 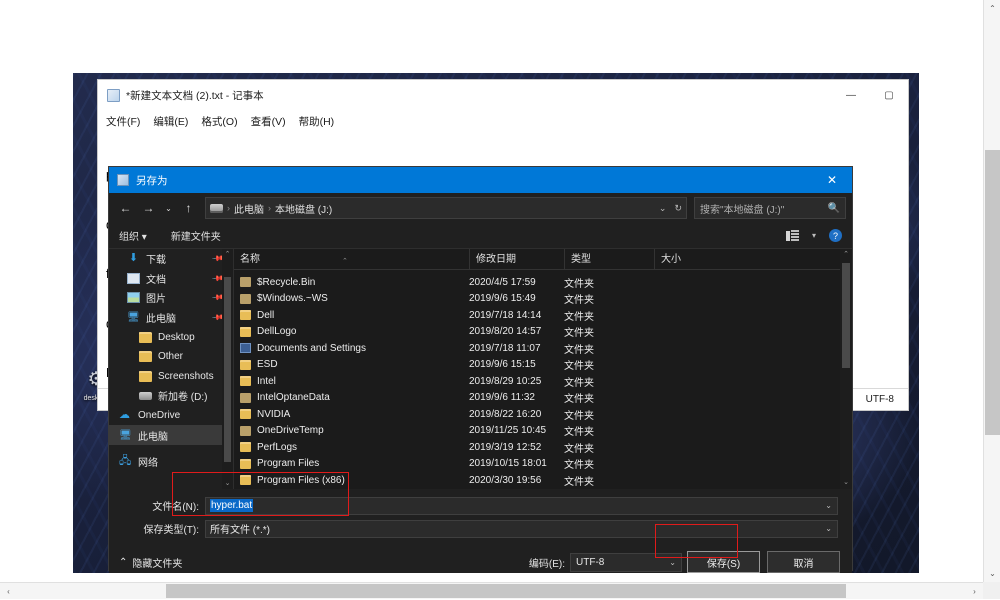 I want to click on breadcrumb-this-pc: 此电脑, so click(x=249, y=208).